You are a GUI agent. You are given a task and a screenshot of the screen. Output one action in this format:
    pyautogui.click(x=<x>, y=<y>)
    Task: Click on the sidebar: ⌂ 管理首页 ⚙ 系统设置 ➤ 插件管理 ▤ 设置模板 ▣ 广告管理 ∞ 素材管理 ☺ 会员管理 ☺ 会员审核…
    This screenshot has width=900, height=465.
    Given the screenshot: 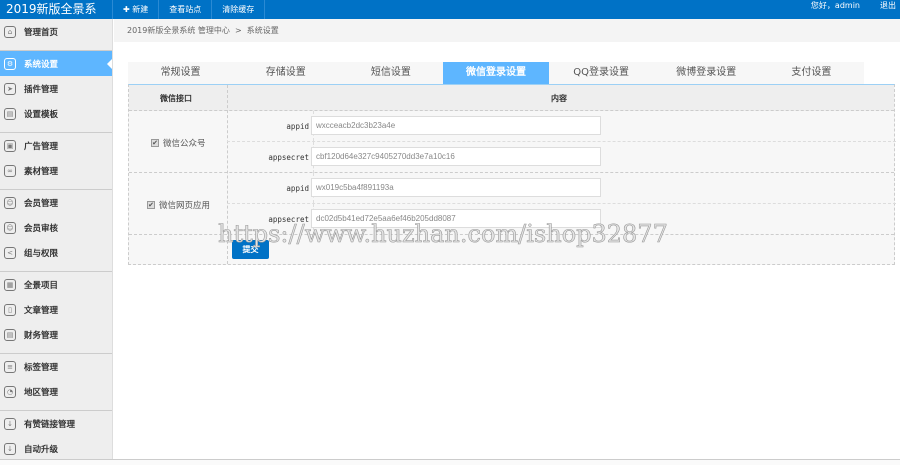 What is the action you would take?
    pyautogui.click(x=56, y=239)
    